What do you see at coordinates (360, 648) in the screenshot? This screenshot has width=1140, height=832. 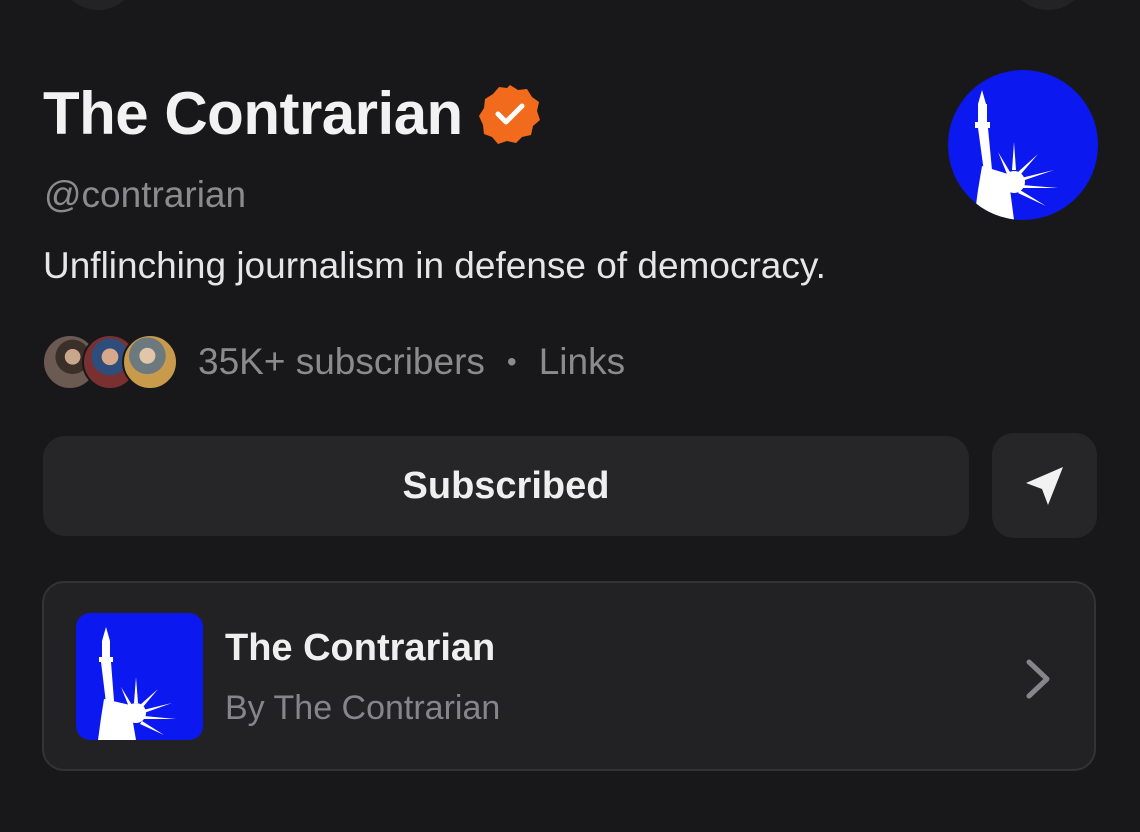 I see `card-publication-name: The Contrarian` at bounding box center [360, 648].